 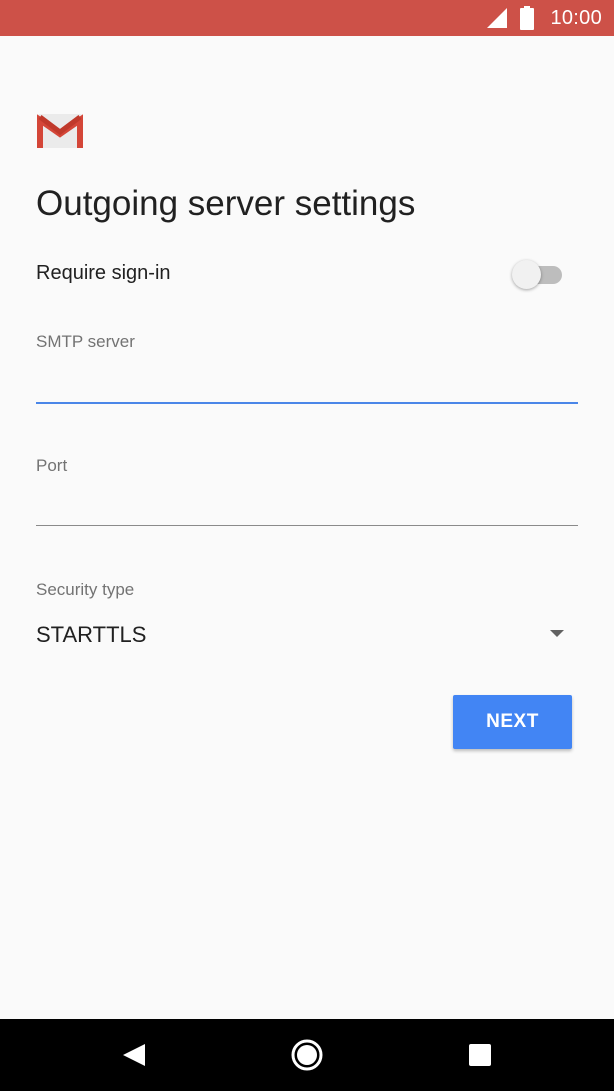 I want to click on page-title: Outgoing server settings, so click(x=226, y=203).